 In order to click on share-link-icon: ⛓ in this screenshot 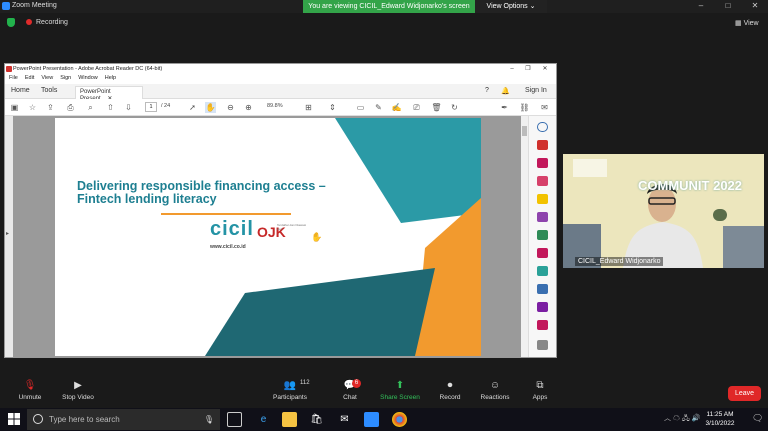, I will do `click(524, 107)`.